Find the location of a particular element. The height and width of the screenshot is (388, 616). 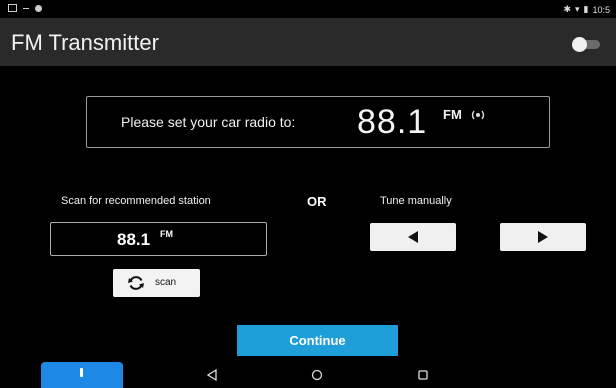

or-label: OR is located at coordinates (317, 201).